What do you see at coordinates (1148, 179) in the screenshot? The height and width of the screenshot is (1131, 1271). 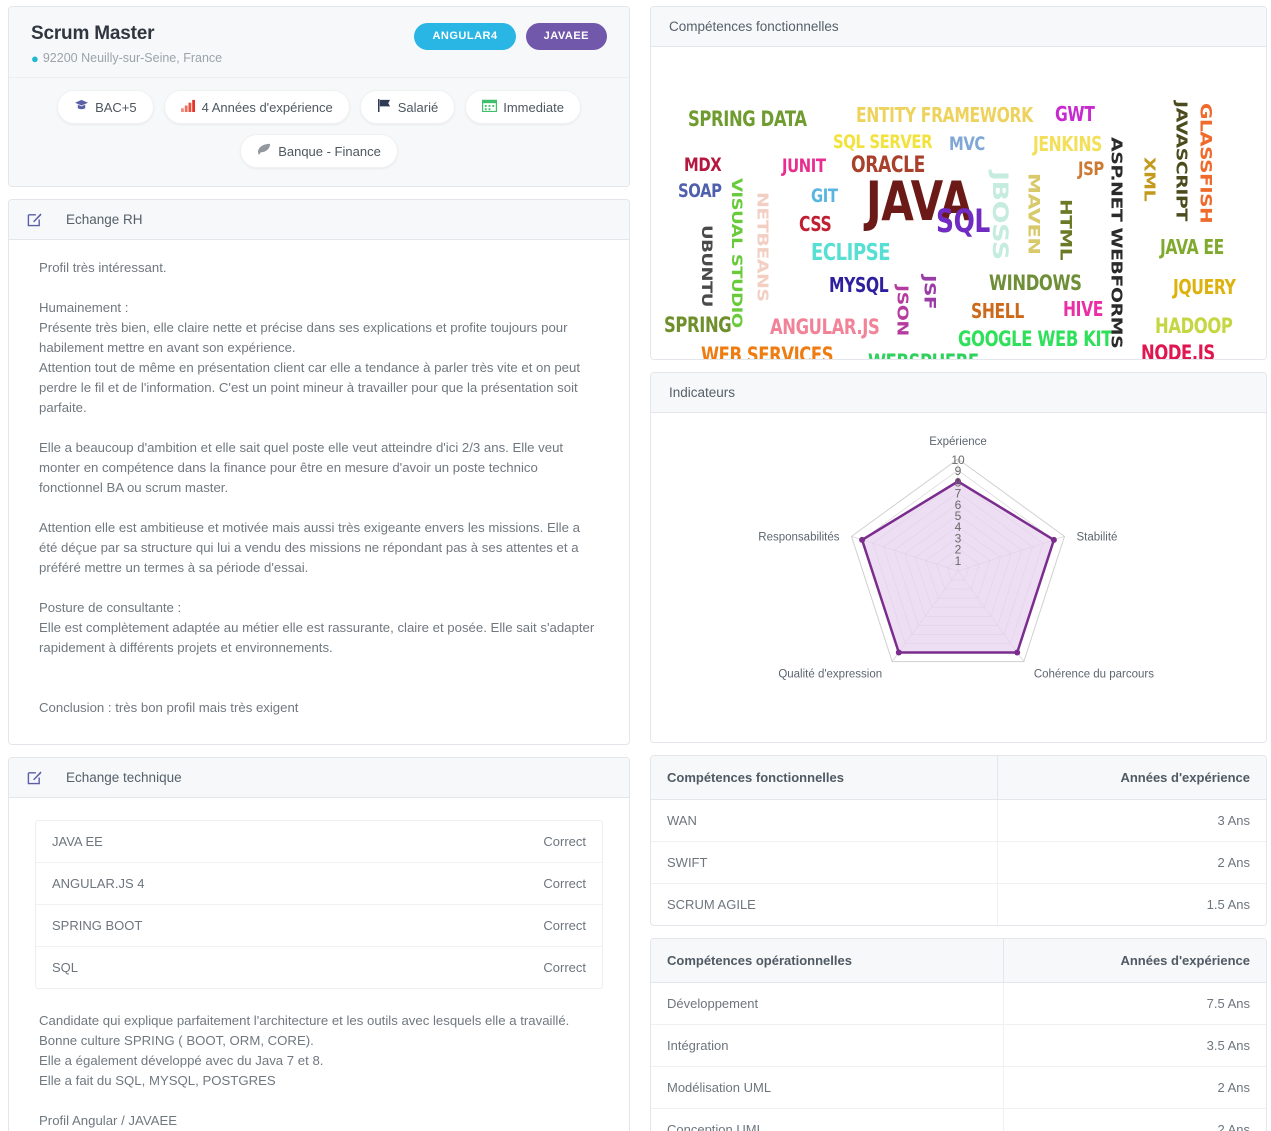 I see `cloud-word: XML` at bounding box center [1148, 179].